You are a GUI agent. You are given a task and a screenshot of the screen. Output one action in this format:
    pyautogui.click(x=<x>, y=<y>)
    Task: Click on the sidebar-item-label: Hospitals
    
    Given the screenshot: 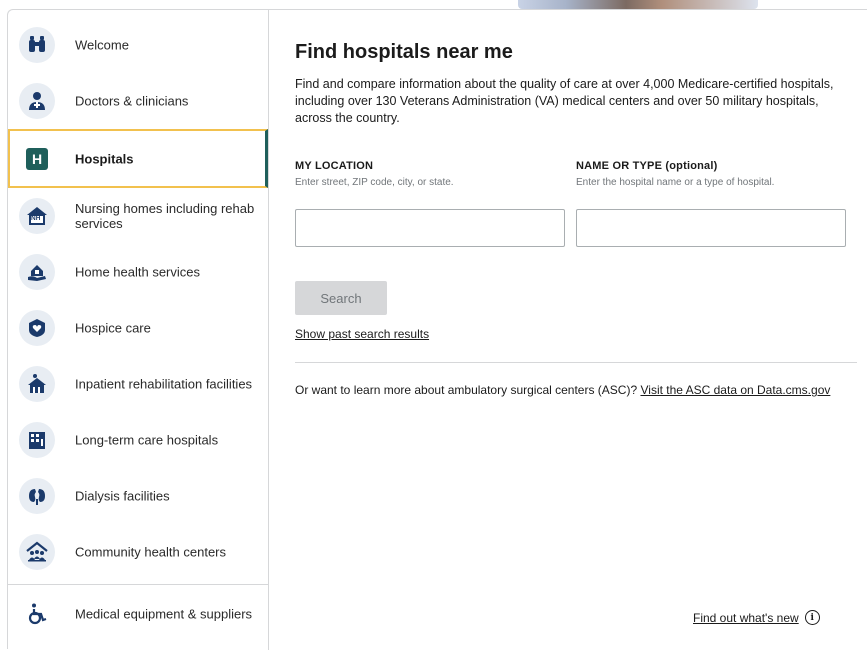 What is the action you would take?
    pyautogui.click(x=104, y=158)
    